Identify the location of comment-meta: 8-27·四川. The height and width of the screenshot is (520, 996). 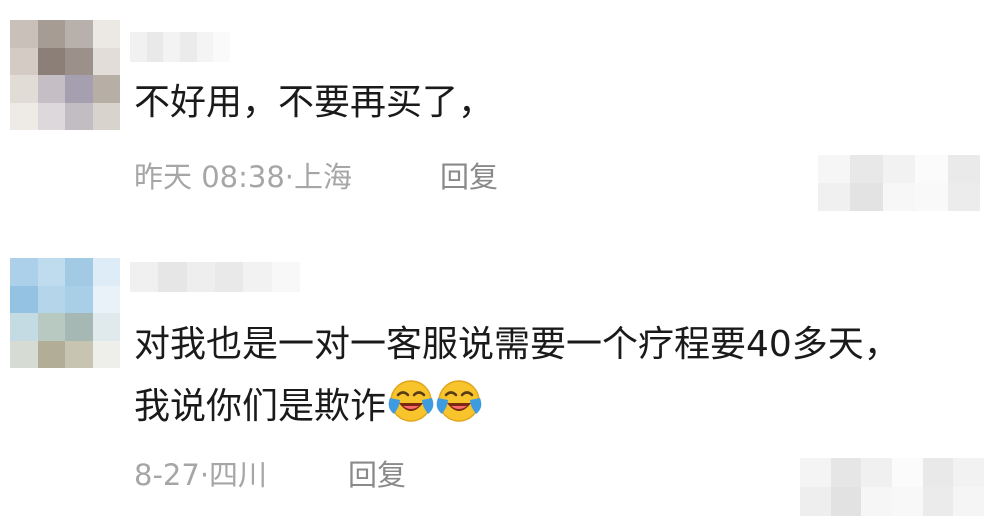
(200, 473).